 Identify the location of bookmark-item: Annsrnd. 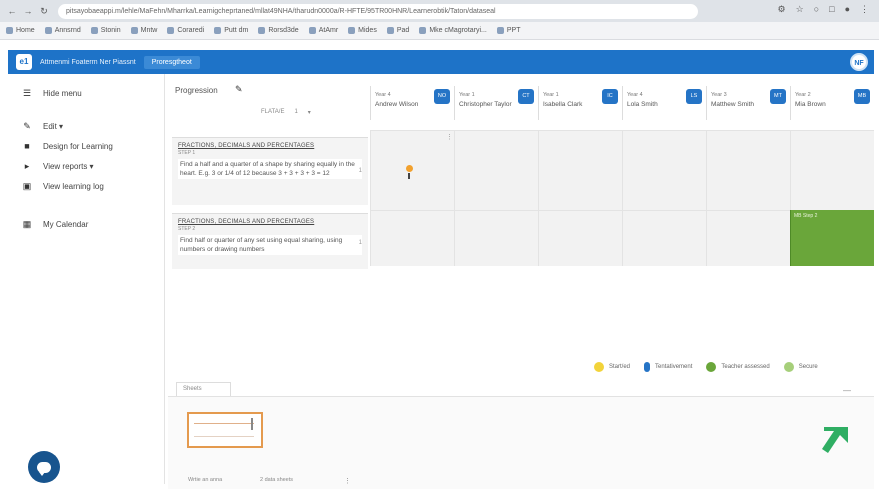
(62, 30).